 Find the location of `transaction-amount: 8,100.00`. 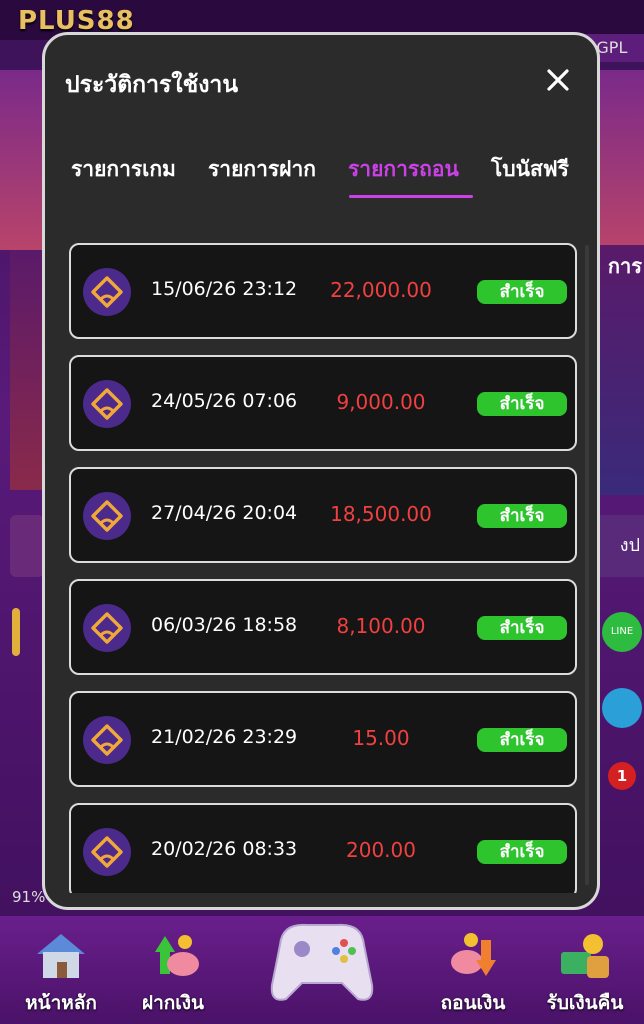

transaction-amount: 8,100.00 is located at coordinates (381, 626).